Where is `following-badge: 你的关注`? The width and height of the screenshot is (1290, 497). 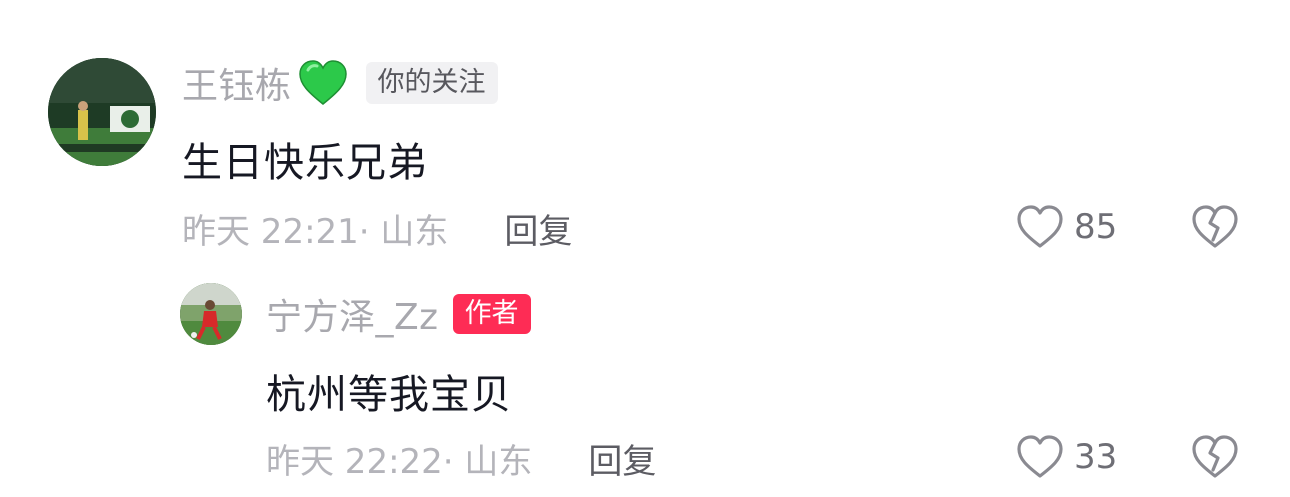 following-badge: 你的关注 is located at coordinates (431, 83).